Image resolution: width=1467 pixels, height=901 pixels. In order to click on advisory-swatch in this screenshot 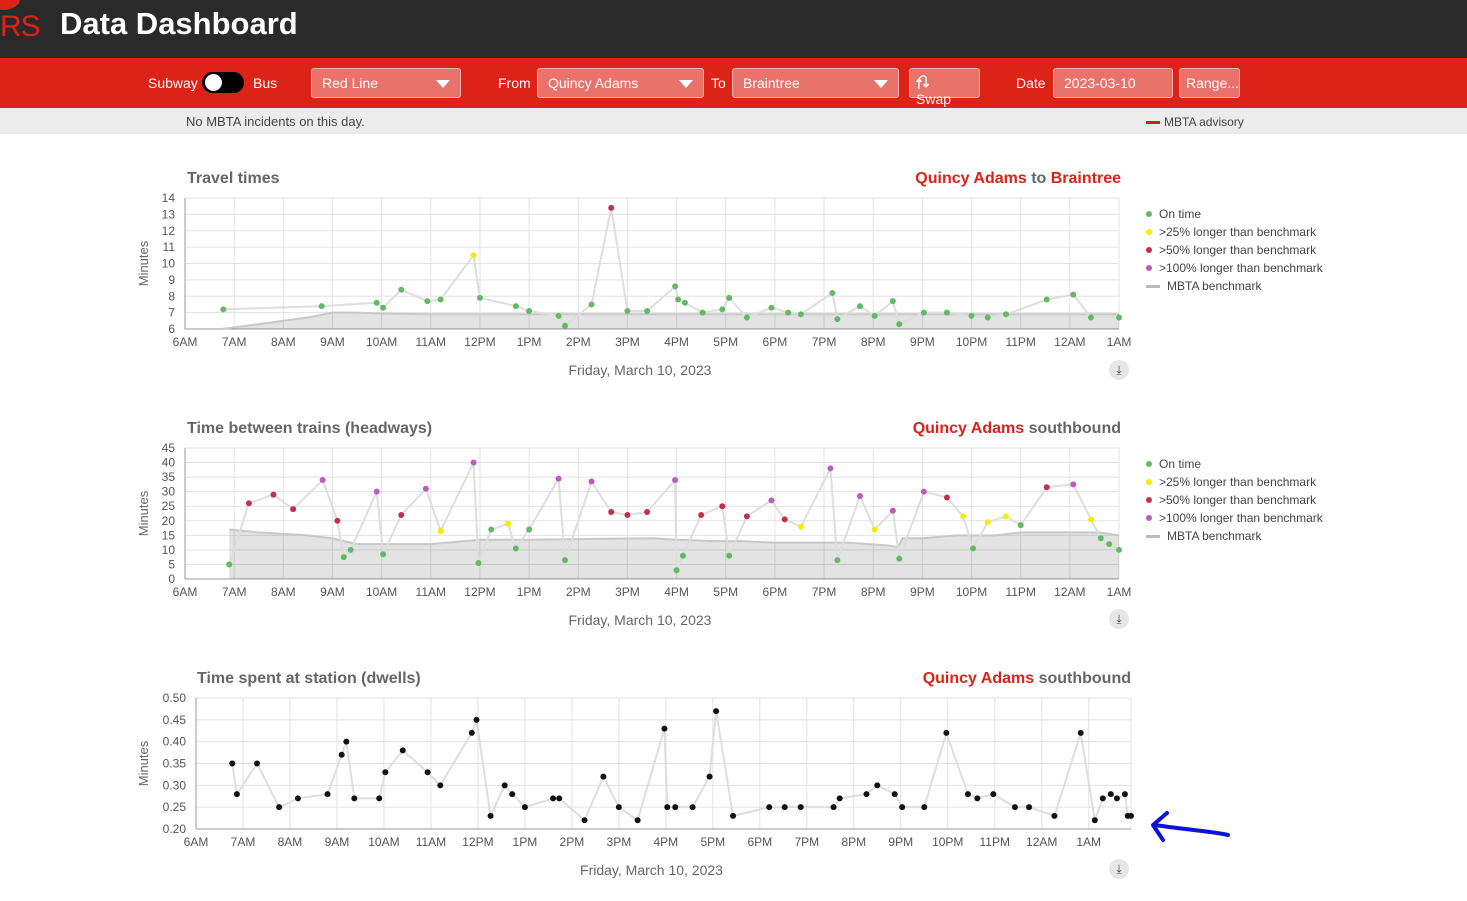, I will do `click(1153, 123)`.